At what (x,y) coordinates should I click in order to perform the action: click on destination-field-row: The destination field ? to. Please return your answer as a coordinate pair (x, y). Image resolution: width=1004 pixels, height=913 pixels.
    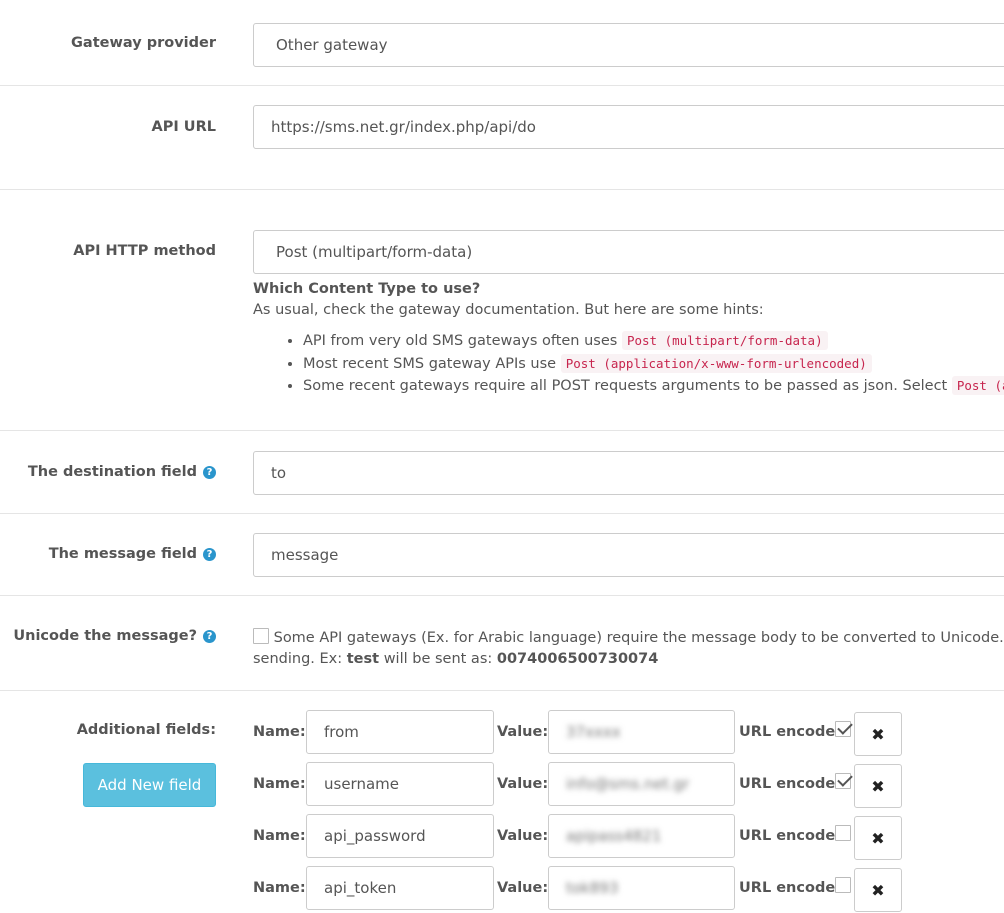
    Looking at the image, I should click on (502, 472).